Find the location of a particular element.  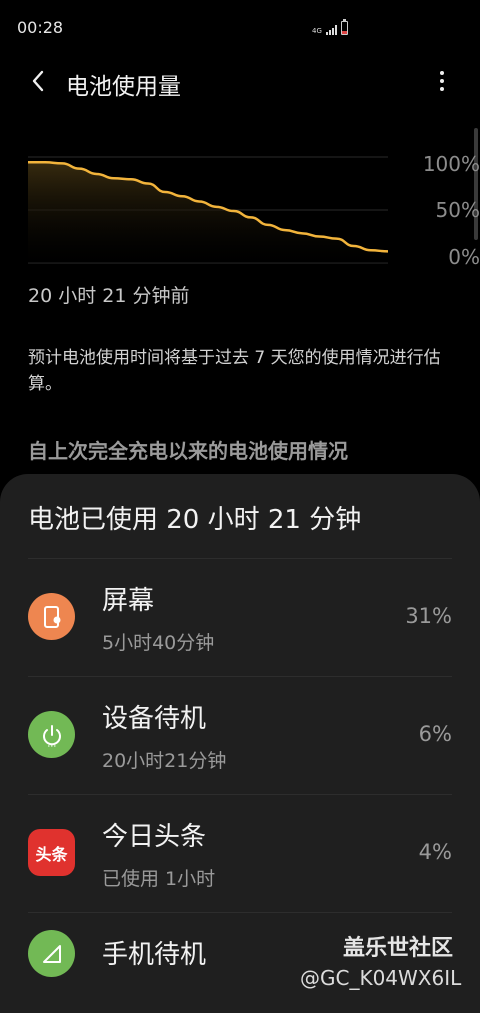

more-vertical-icon is located at coordinates (442, 73).